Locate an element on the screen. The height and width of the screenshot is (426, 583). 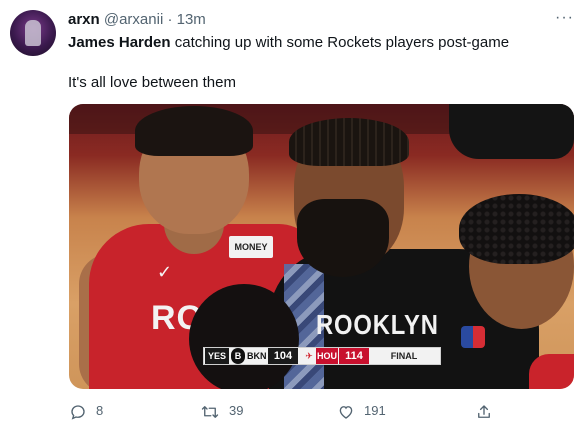
game-status: FINAL is located at coordinates (404, 356).